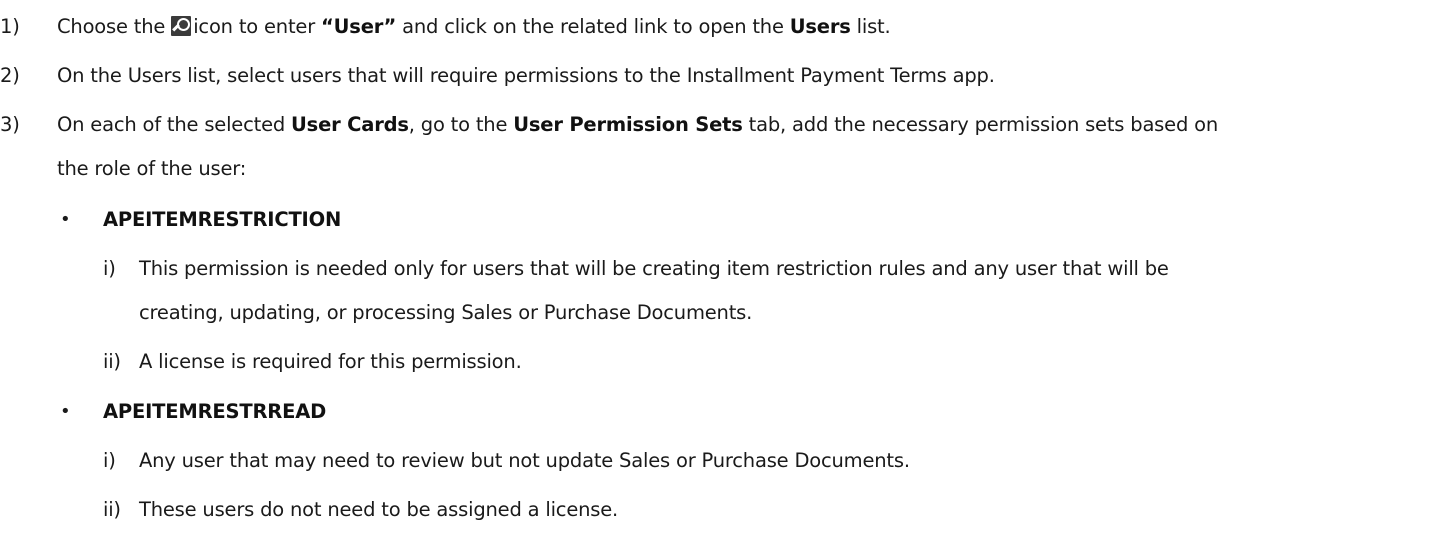  Describe the element at coordinates (820, 26) in the screenshot. I see `bold-term: Users` at that location.